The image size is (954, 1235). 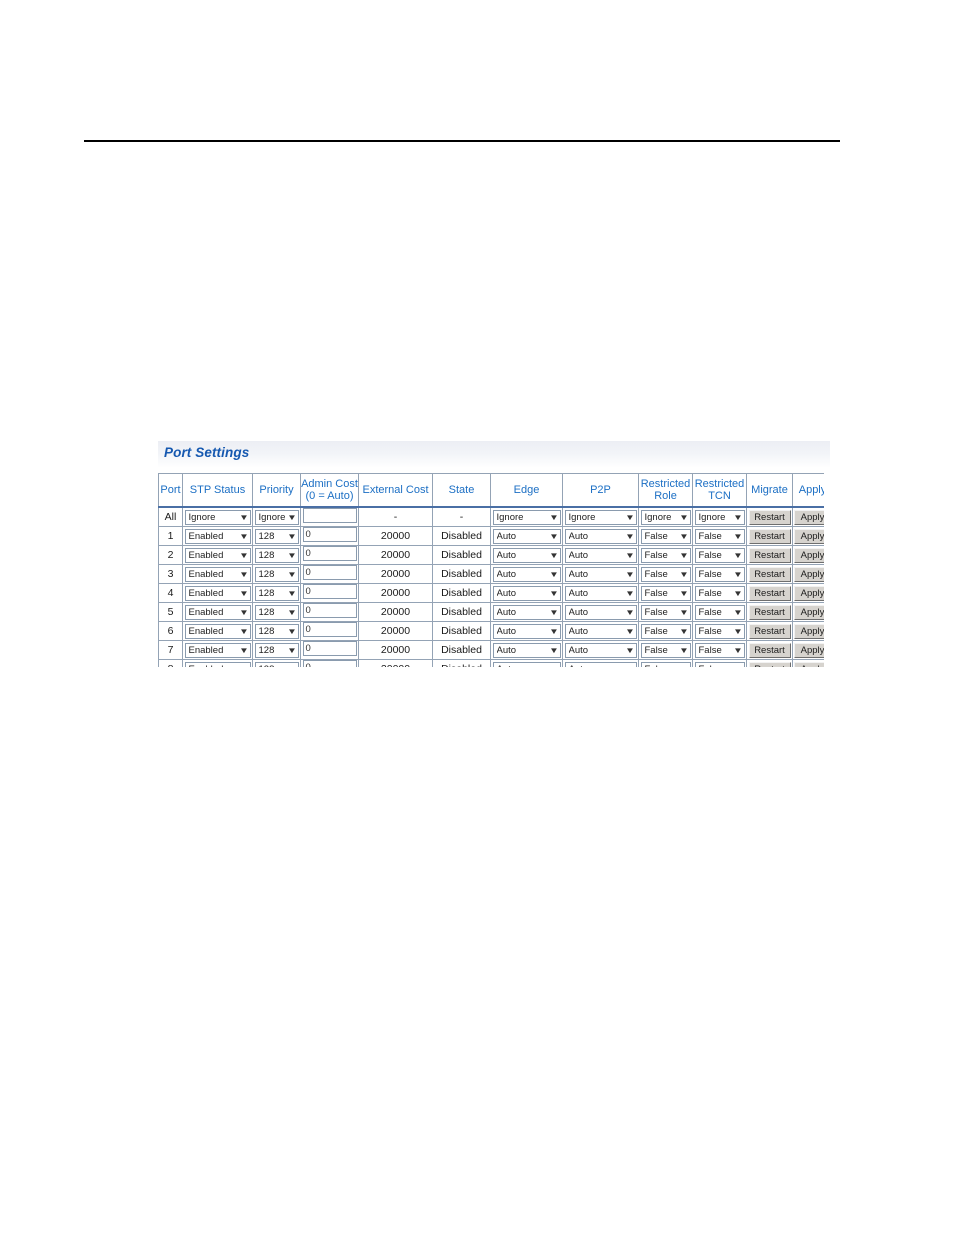 I want to click on edge-cell: Auto ▼, so click(x=526, y=555).